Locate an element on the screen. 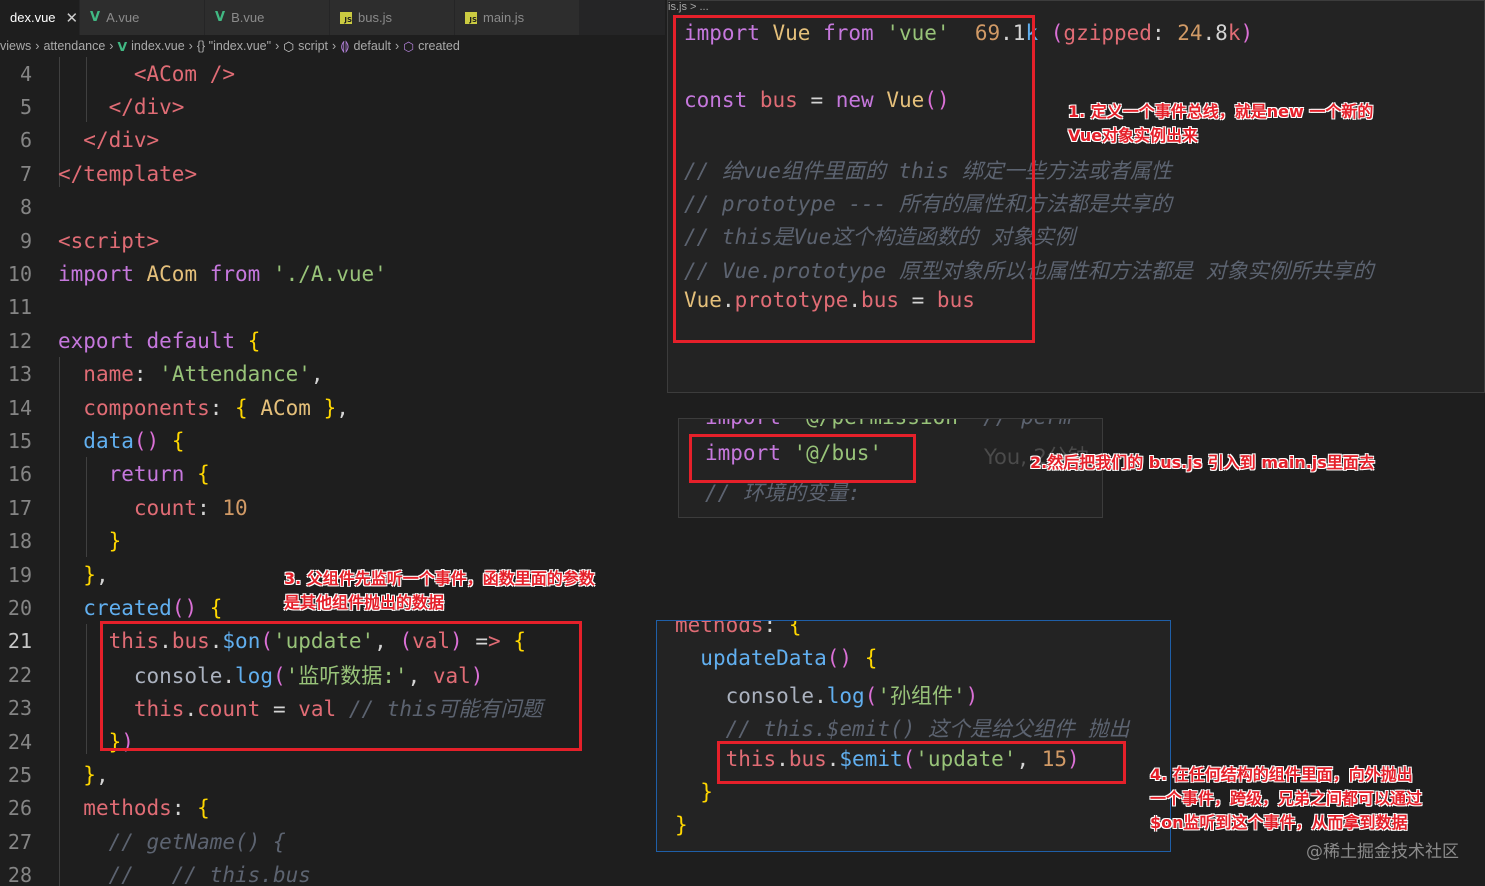  code-line: } is located at coordinates (681, 825).